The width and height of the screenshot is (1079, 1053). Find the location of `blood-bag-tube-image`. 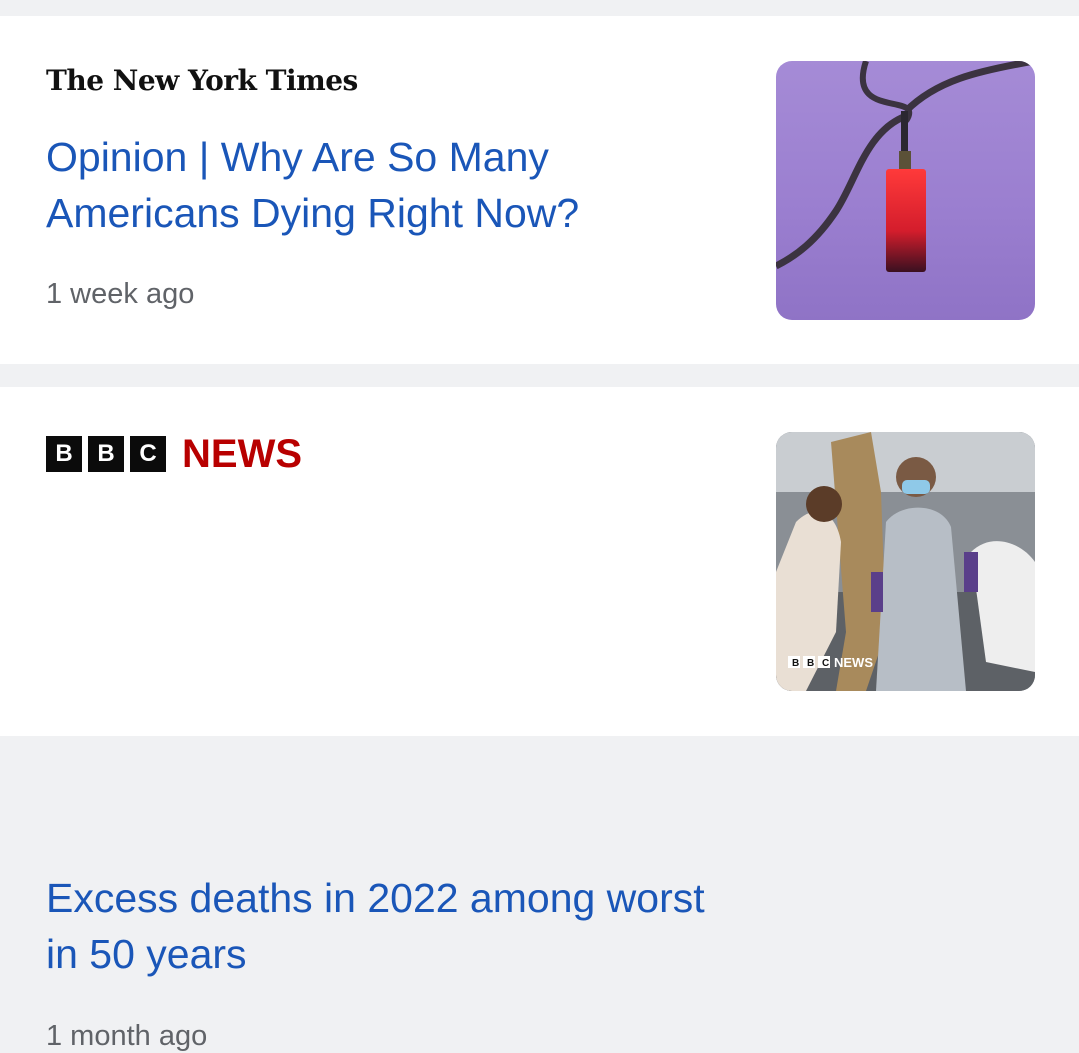

blood-bag-tube-image is located at coordinates (905, 166).